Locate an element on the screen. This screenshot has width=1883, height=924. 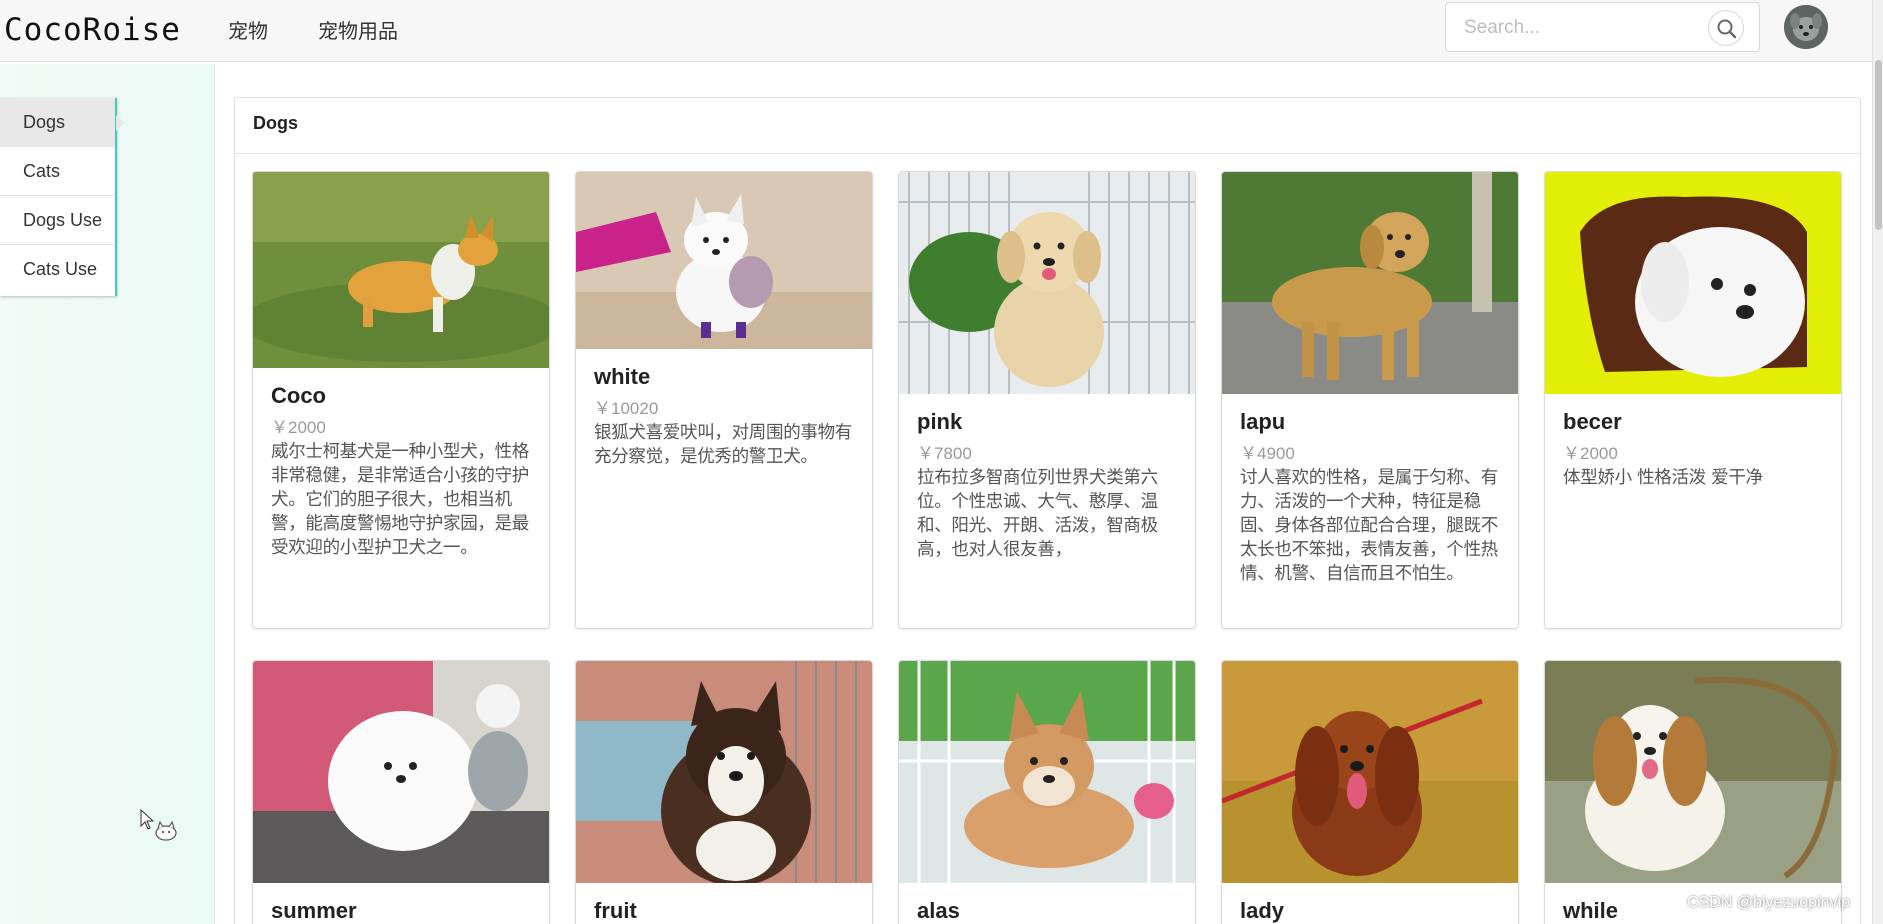
scrollbar-thumb is located at coordinates (1878, 145).